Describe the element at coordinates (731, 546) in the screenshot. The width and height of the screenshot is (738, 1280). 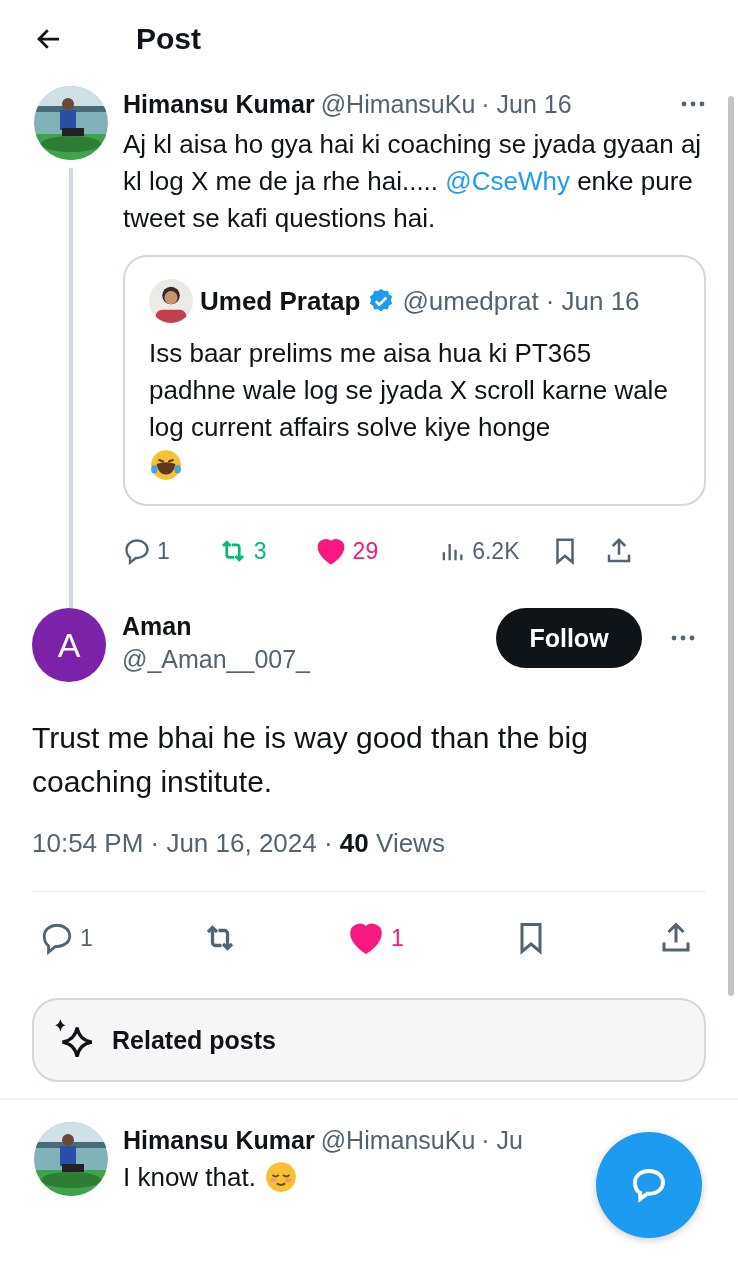
I see `scrollbar` at that location.